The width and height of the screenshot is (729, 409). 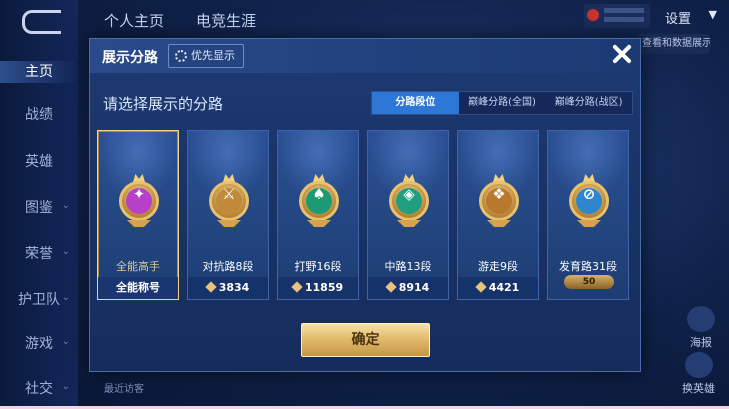 What do you see at coordinates (163, 104) in the screenshot?
I see `dialog-subtitle: 请选择展示的分路` at bounding box center [163, 104].